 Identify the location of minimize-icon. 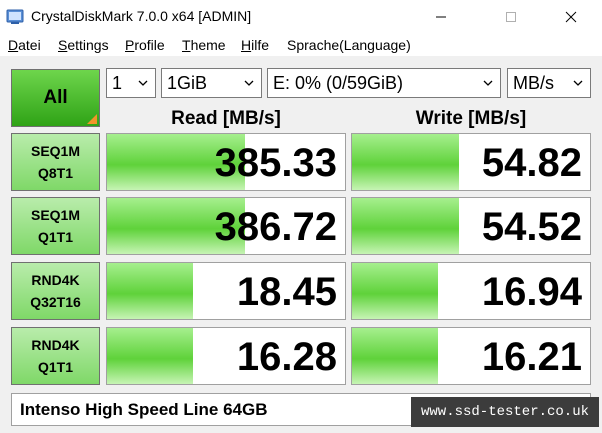
(441, 16).